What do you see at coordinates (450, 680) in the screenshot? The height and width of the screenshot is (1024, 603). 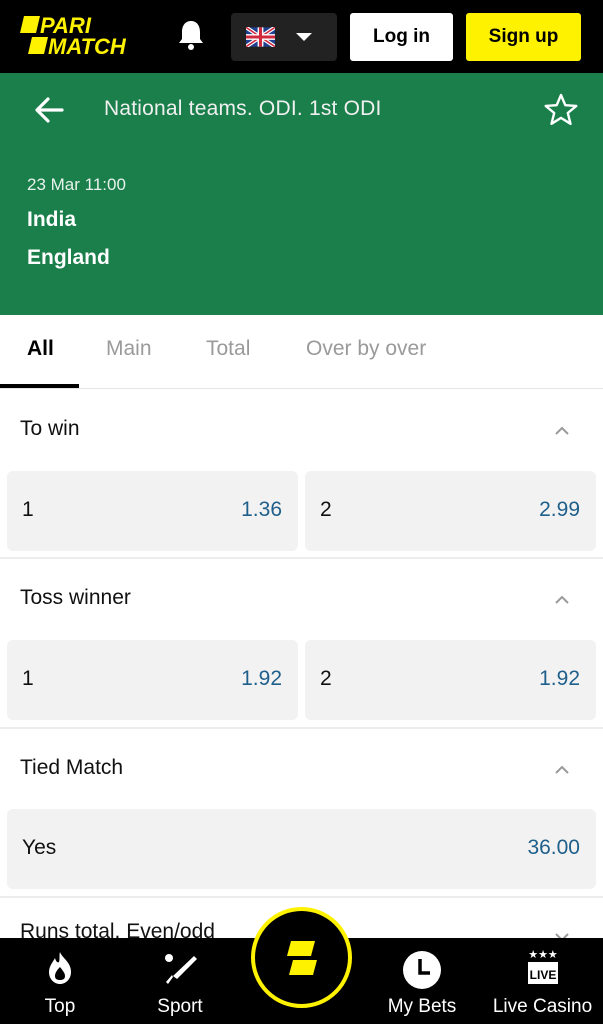 I see `odds-button: 2 1.92` at bounding box center [450, 680].